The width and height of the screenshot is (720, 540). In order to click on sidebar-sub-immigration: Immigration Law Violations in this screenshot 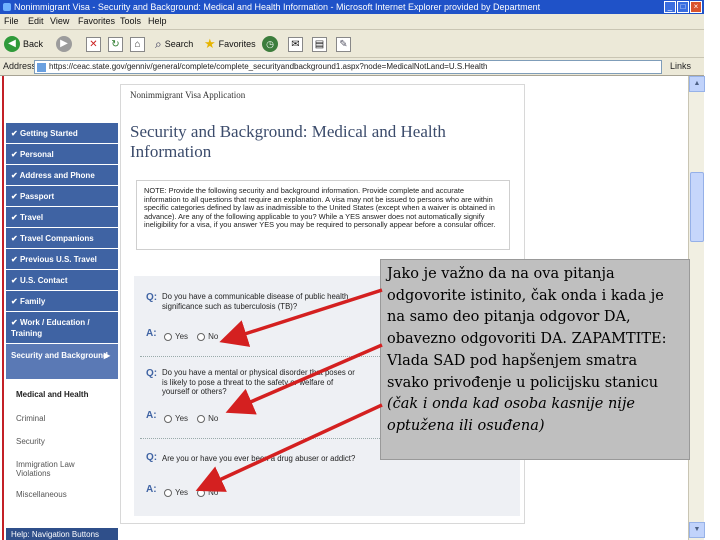, I will do `click(41, 469)`.